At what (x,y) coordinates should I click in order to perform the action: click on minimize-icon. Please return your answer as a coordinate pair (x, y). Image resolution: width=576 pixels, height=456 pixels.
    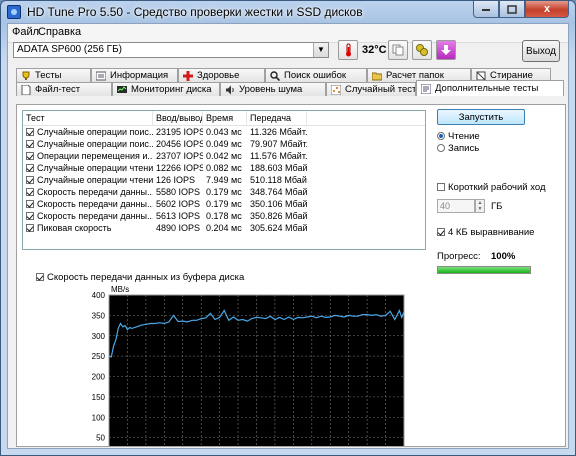
    Looking at the image, I should click on (486, 10).